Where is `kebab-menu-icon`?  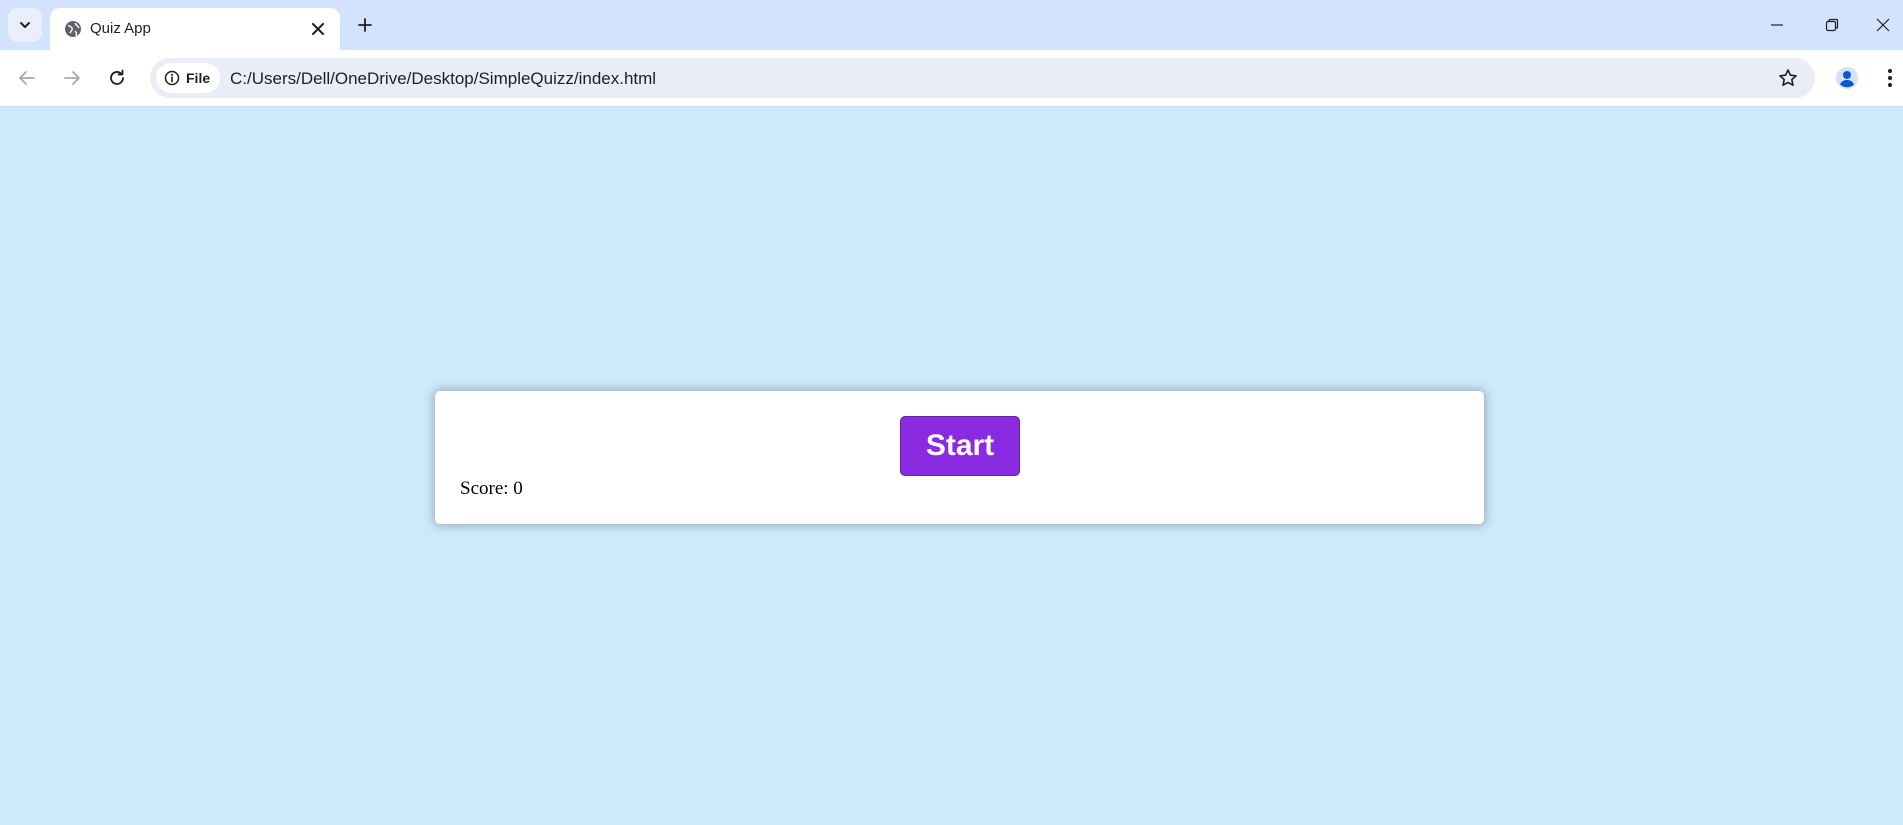
kebab-menu-icon is located at coordinates (1890, 78).